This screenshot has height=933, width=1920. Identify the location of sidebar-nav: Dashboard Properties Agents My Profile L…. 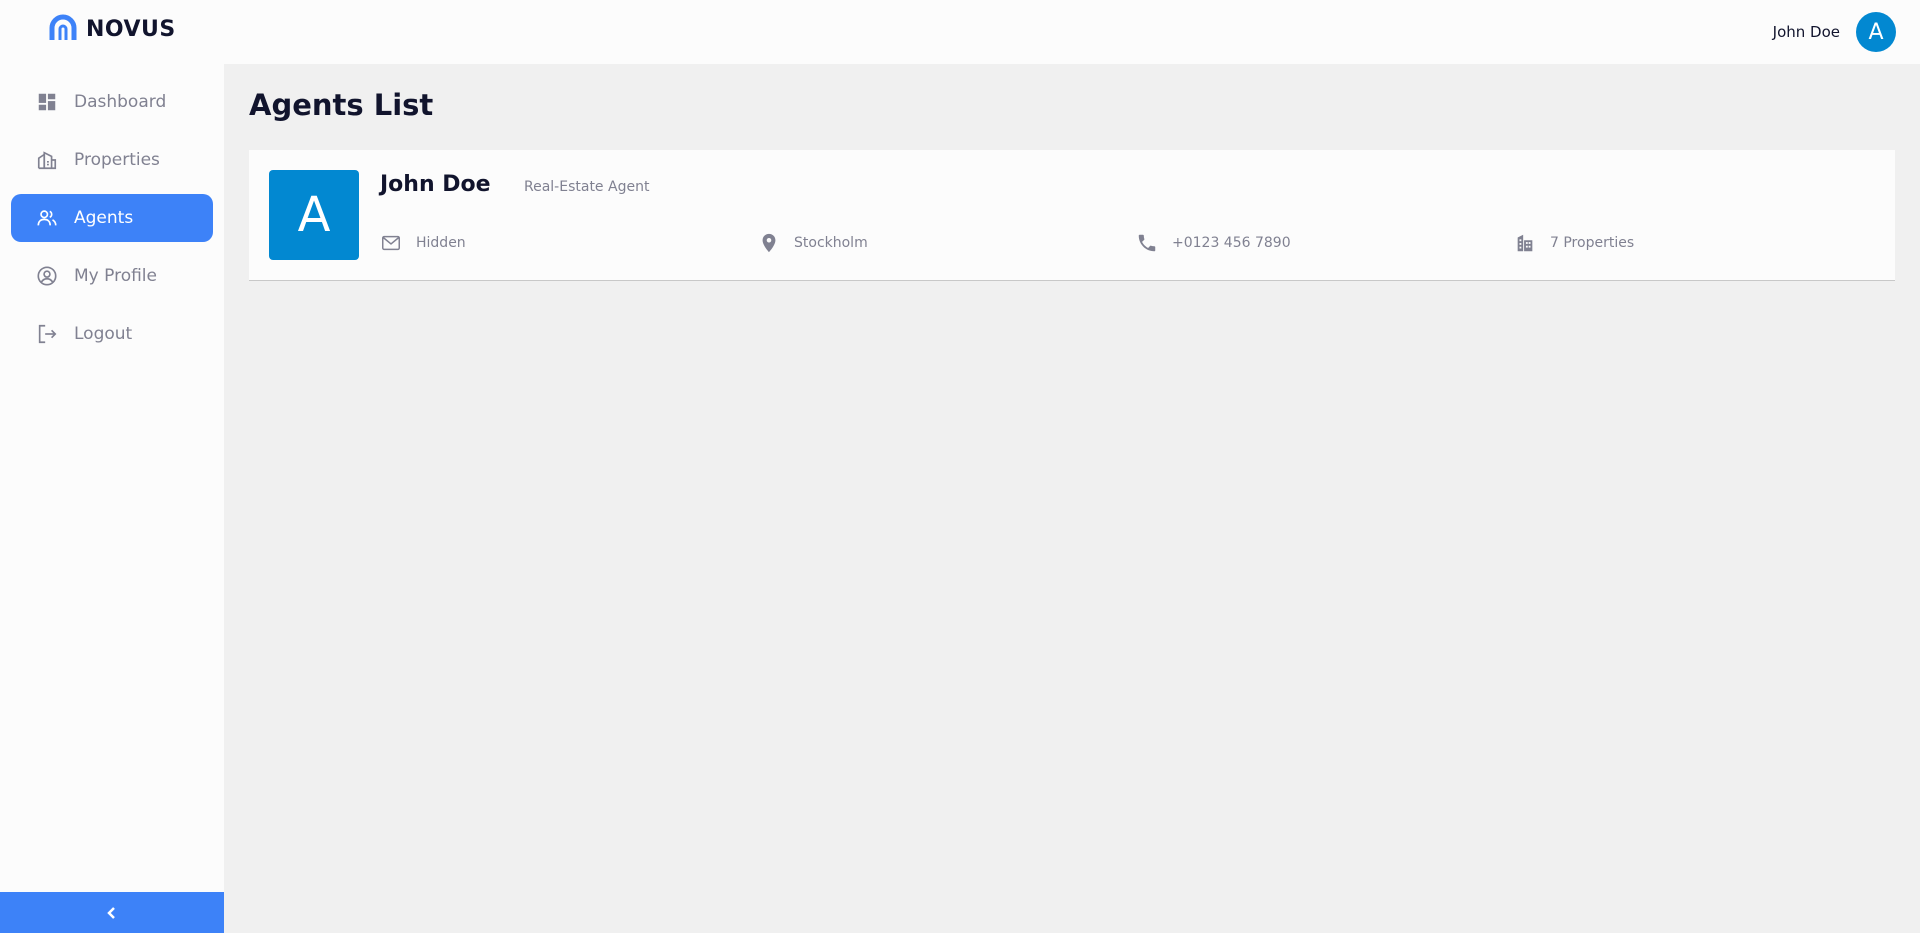
(112, 211).